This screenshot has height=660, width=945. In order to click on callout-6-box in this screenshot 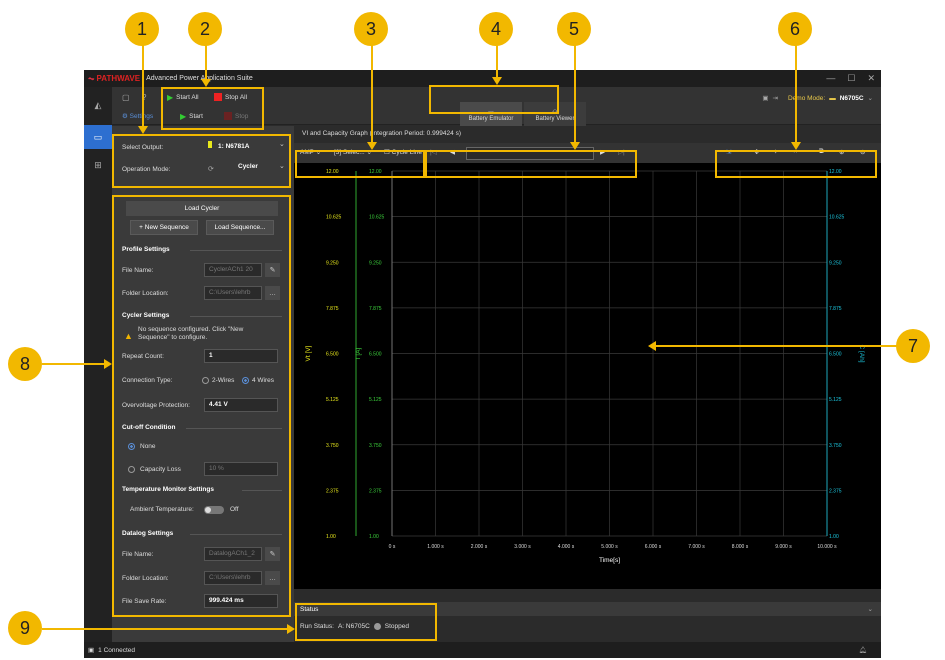, I will do `click(796, 164)`.